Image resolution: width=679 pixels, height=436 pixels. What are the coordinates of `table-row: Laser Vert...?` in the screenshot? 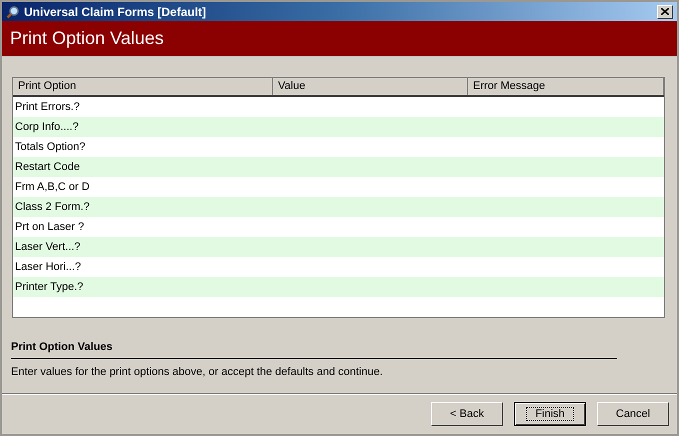 It's located at (338, 247).